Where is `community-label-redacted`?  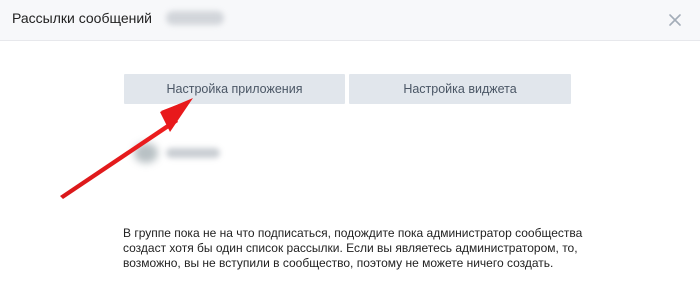
community-label-redacted is located at coordinates (193, 153).